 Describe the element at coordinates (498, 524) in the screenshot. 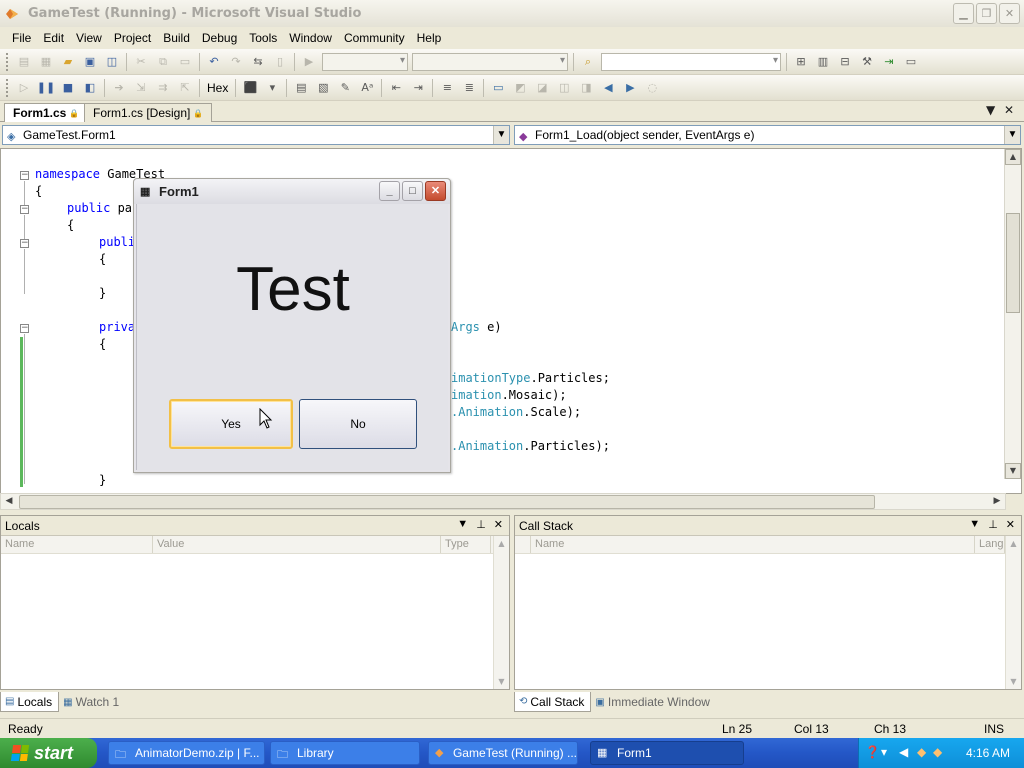

I see `close-icon: ✕` at that location.